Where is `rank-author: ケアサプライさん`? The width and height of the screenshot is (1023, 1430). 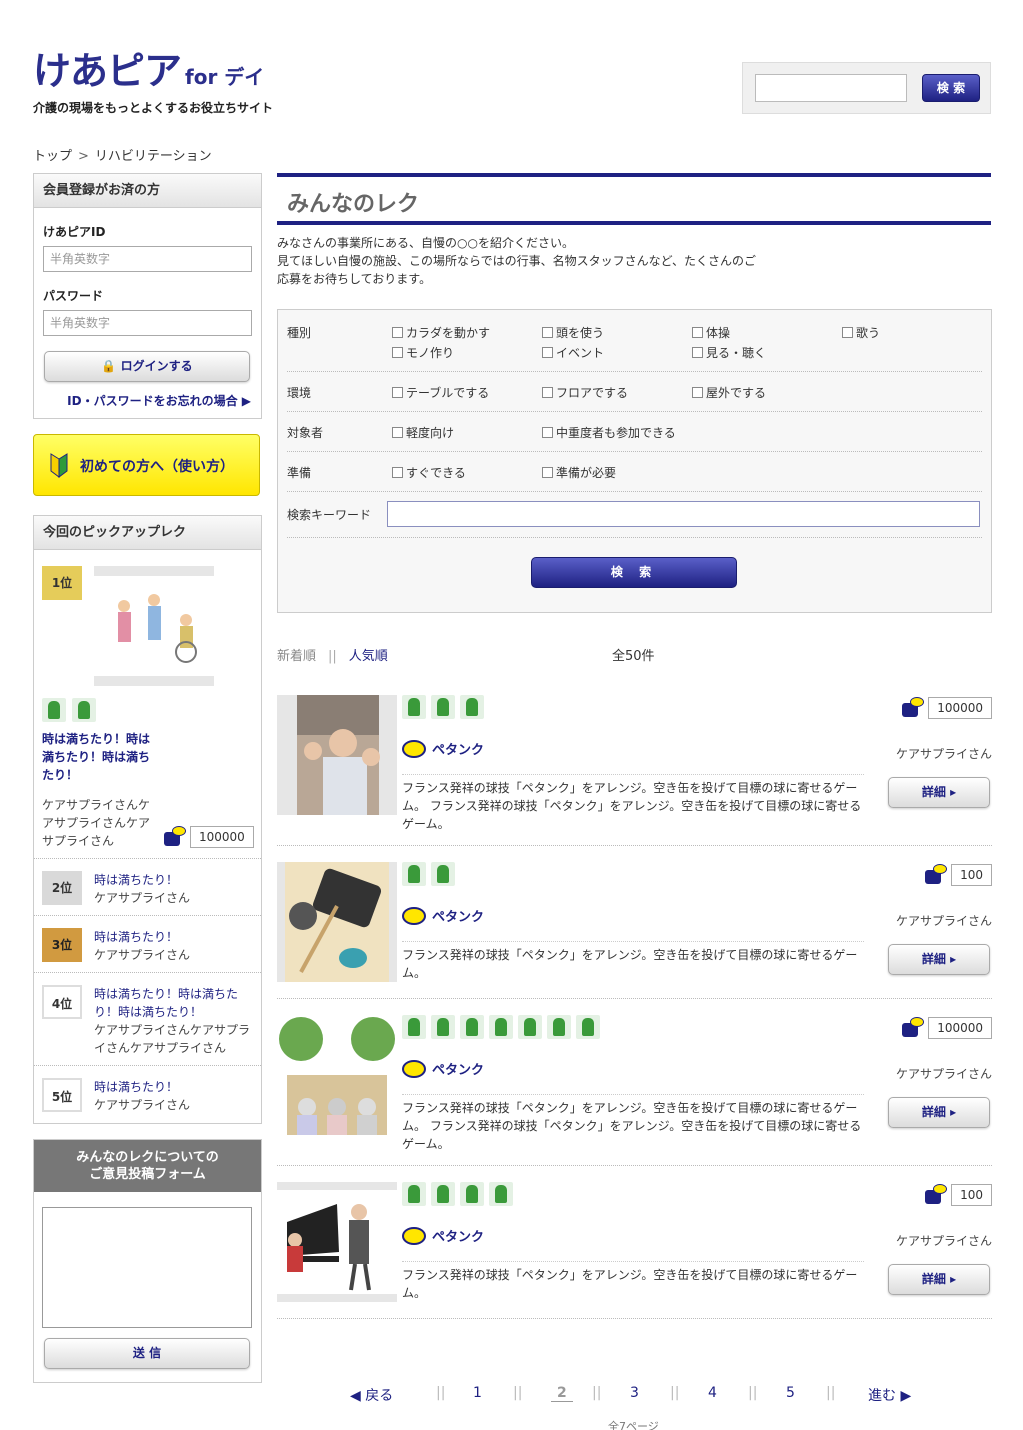 rank-author: ケアサプライさん is located at coordinates (142, 898).